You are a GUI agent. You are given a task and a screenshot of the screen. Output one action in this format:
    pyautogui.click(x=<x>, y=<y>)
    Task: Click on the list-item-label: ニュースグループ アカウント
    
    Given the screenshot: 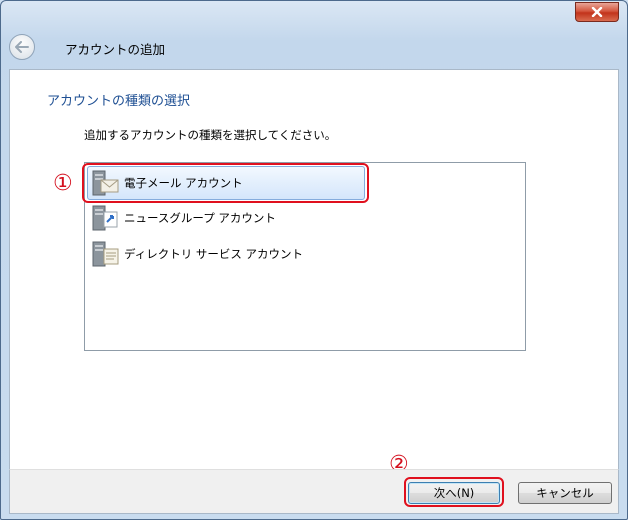 What is the action you would take?
    pyautogui.click(x=200, y=218)
    